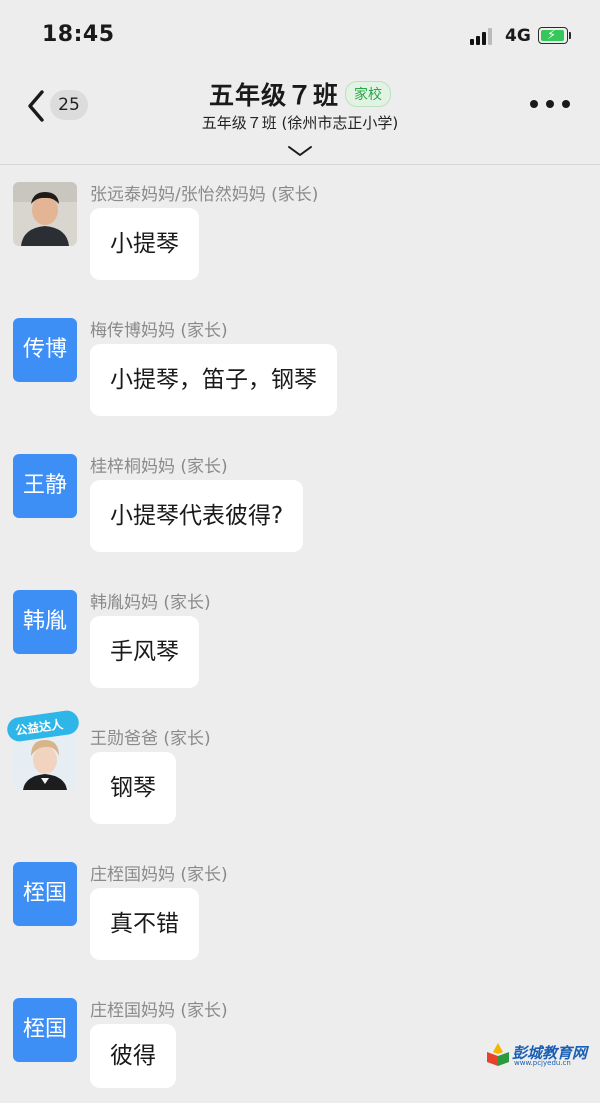 Image resolution: width=600 pixels, height=1103 pixels. What do you see at coordinates (536, 1055) in the screenshot?
I see `site-watermark: 彭城教育网 www.pcjyedu.cn` at bounding box center [536, 1055].